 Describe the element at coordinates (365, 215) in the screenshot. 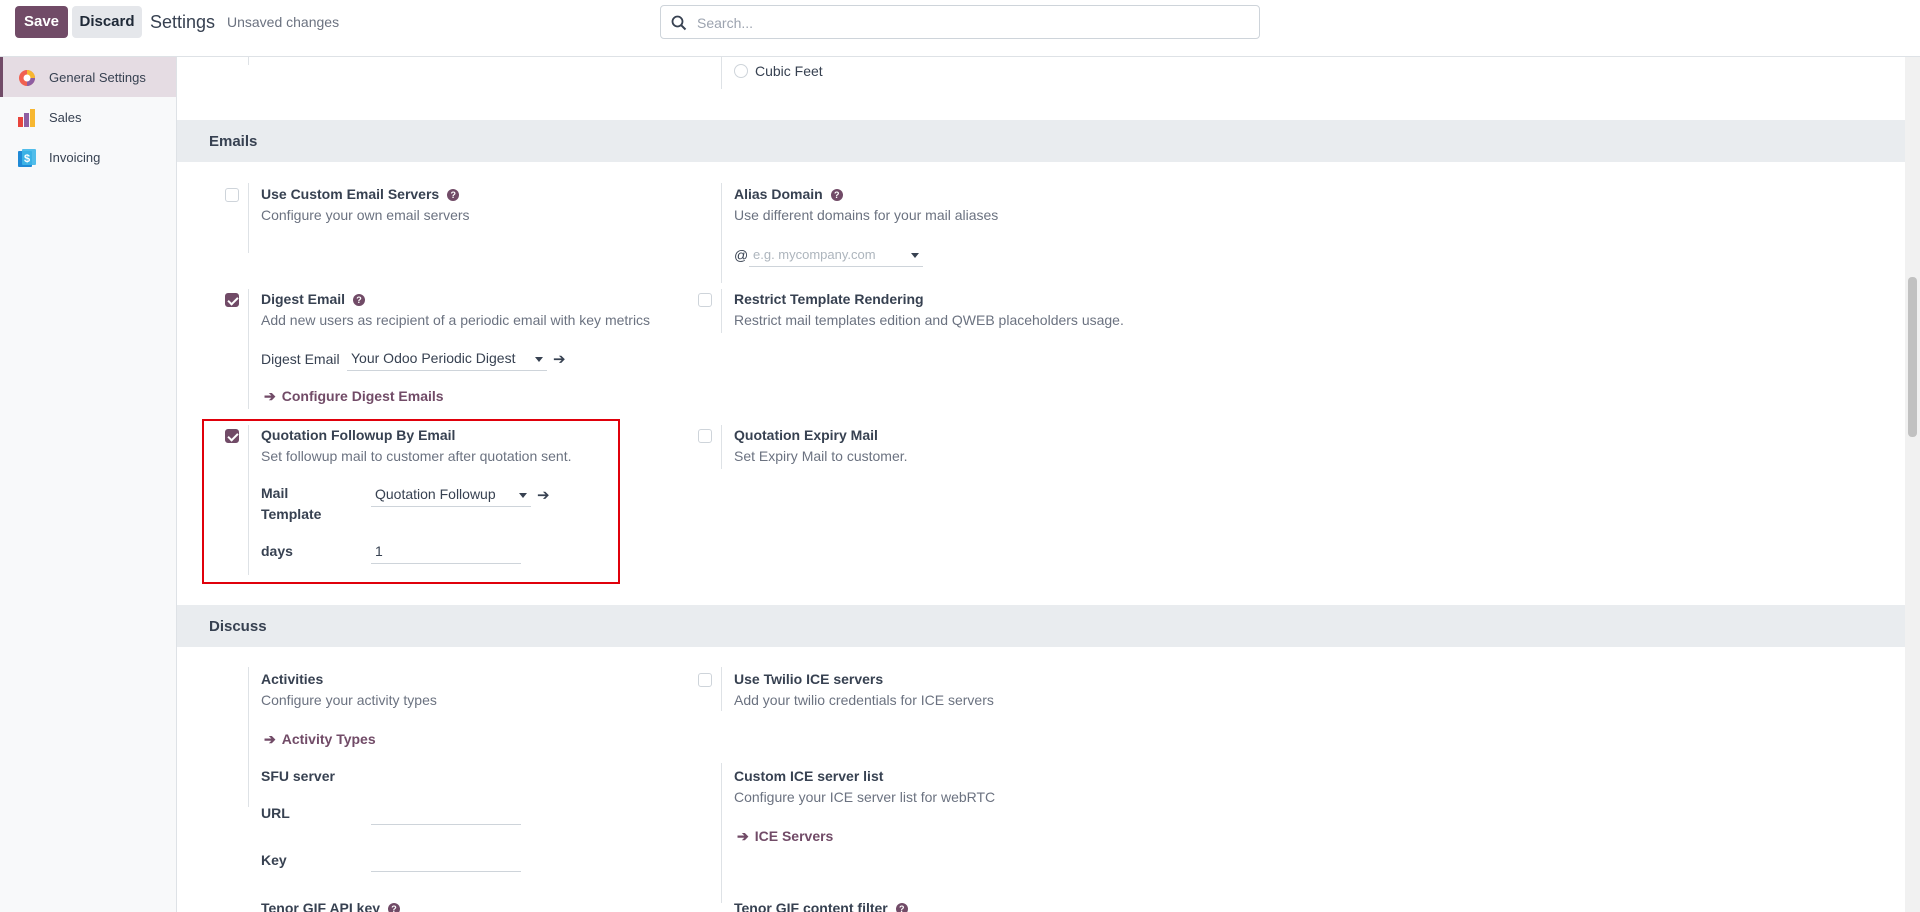

I see `custom-email-servers-desc: Configure your own email servers` at that location.